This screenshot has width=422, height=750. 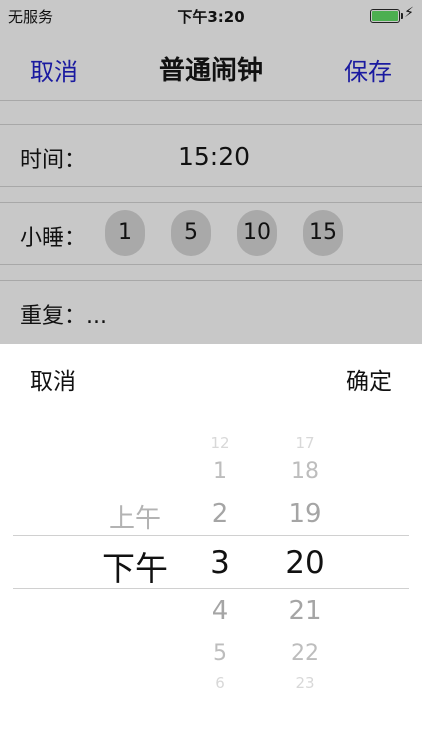 What do you see at coordinates (369, 379) in the screenshot?
I see `picker-confirm-button: 确定` at bounding box center [369, 379].